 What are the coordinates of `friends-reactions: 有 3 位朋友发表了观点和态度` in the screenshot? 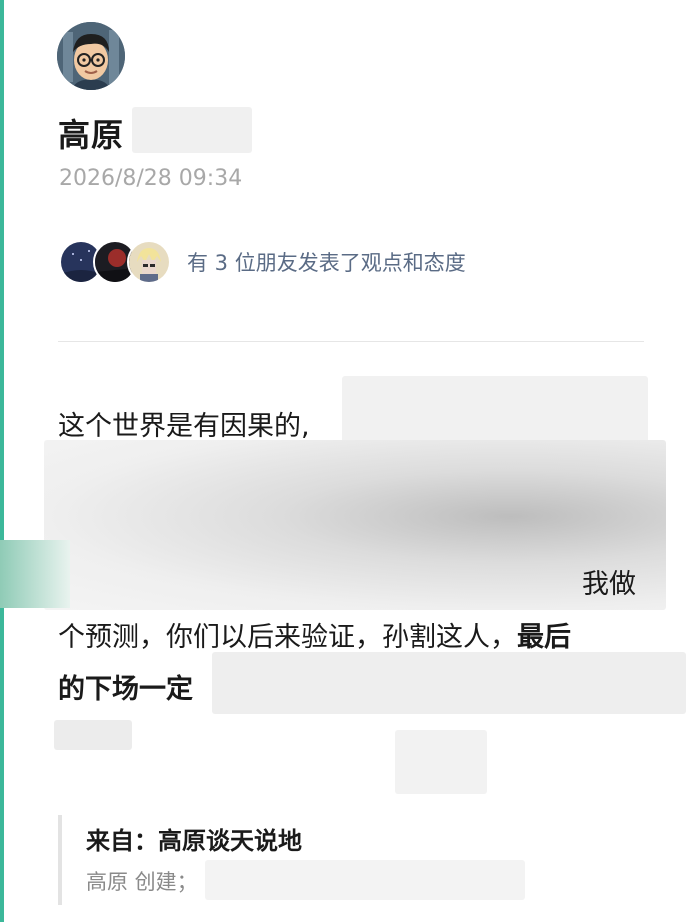 It's located at (262, 262).